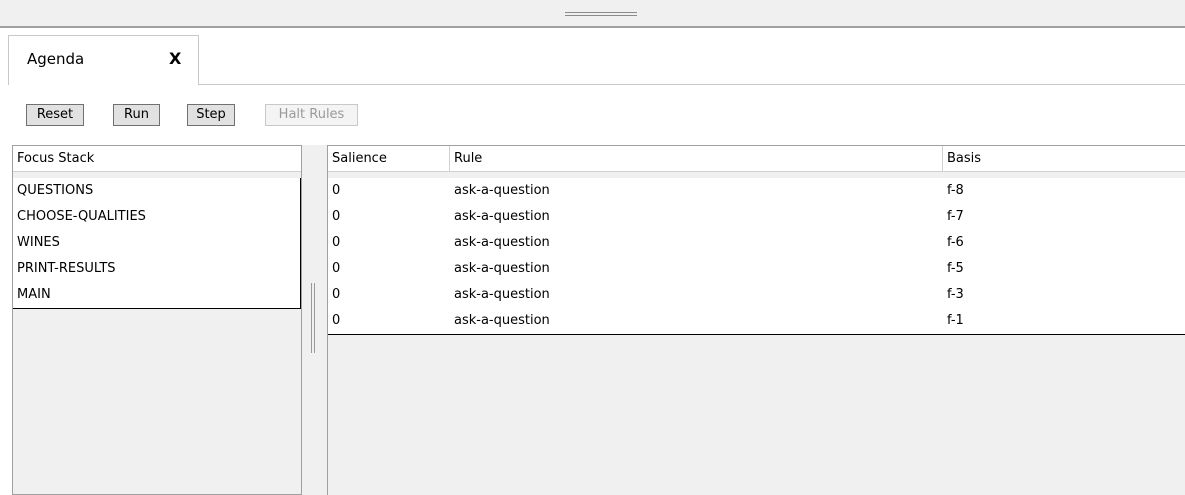 The width and height of the screenshot is (1185, 495). Describe the element at coordinates (157, 295) in the screenshot. I see `focus-stack-item: MAIN` at that location.